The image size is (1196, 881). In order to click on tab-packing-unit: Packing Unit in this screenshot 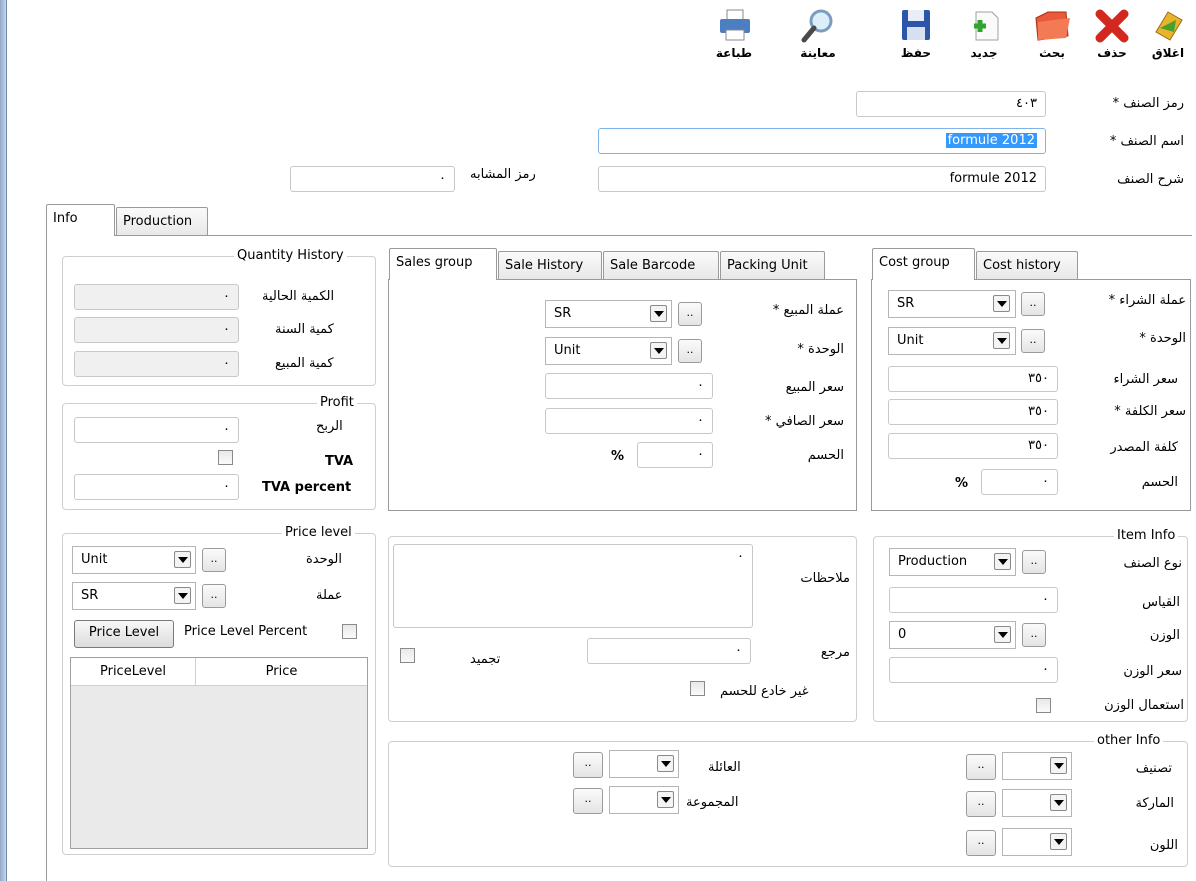, I will do `click(772, 265)`.